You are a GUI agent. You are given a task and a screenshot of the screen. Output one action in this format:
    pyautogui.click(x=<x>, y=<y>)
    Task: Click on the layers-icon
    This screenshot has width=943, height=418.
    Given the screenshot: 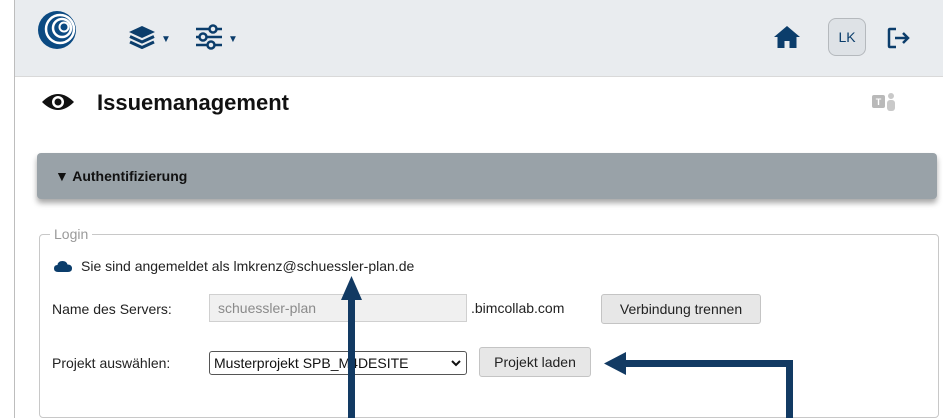 What is the action you would take?
    pyautogui.click(x=142, y=39)
    